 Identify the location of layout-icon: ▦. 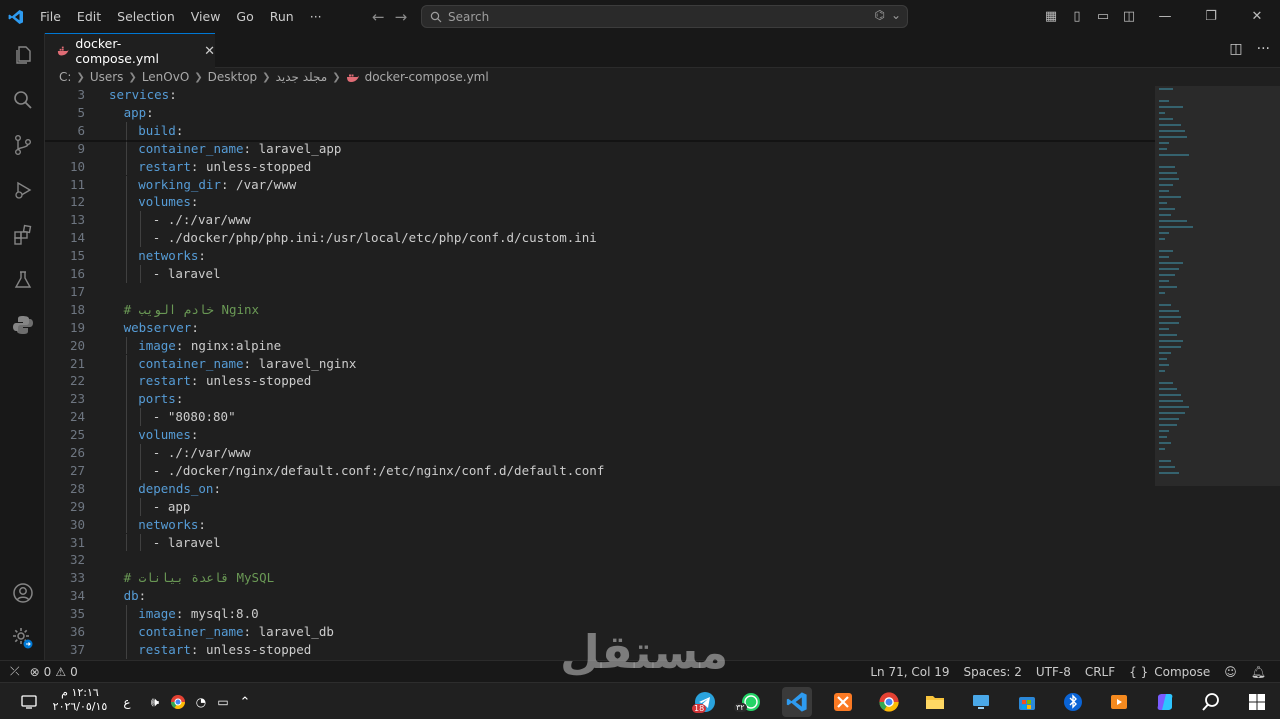
(1051, 16).